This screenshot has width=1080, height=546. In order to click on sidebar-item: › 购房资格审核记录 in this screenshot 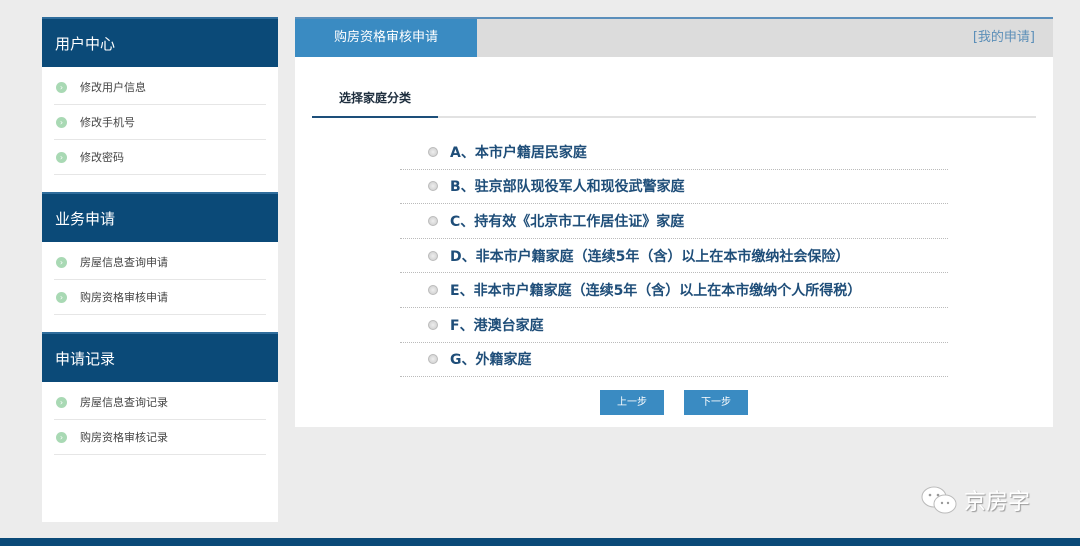, I will do `click(160, 437)`.